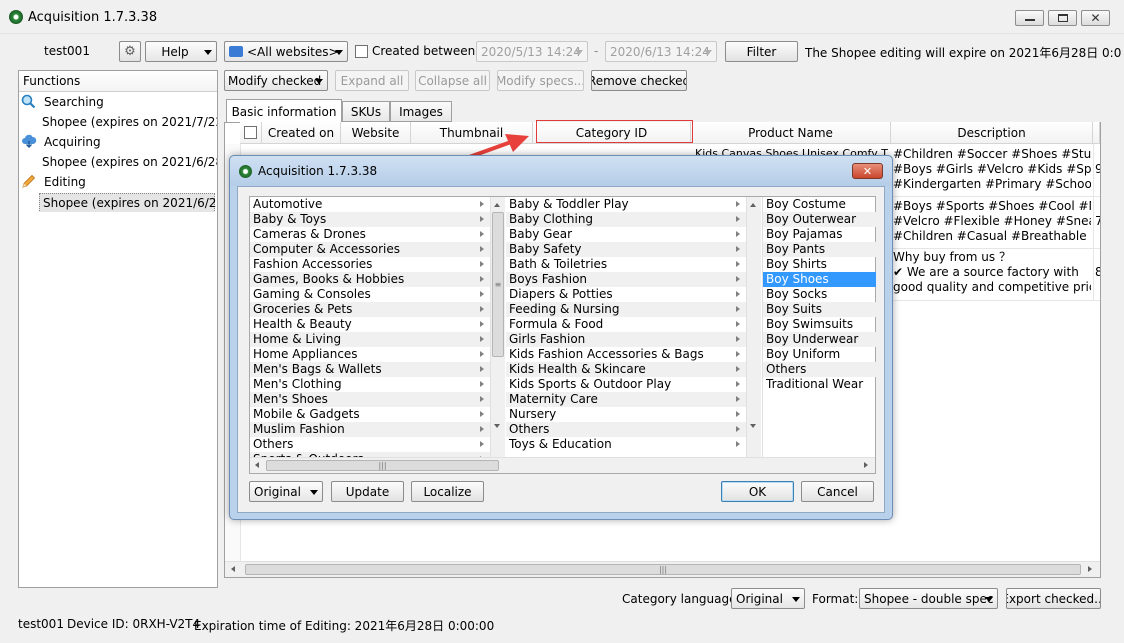 The width and height of the screenshot is (1124, 643). I want to click on category-language-select: Original, so click(768, 598).